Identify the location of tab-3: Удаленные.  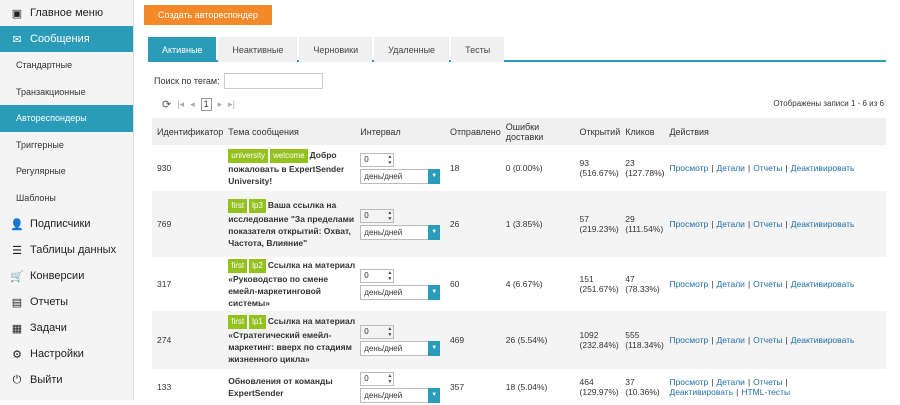
(412, 49).